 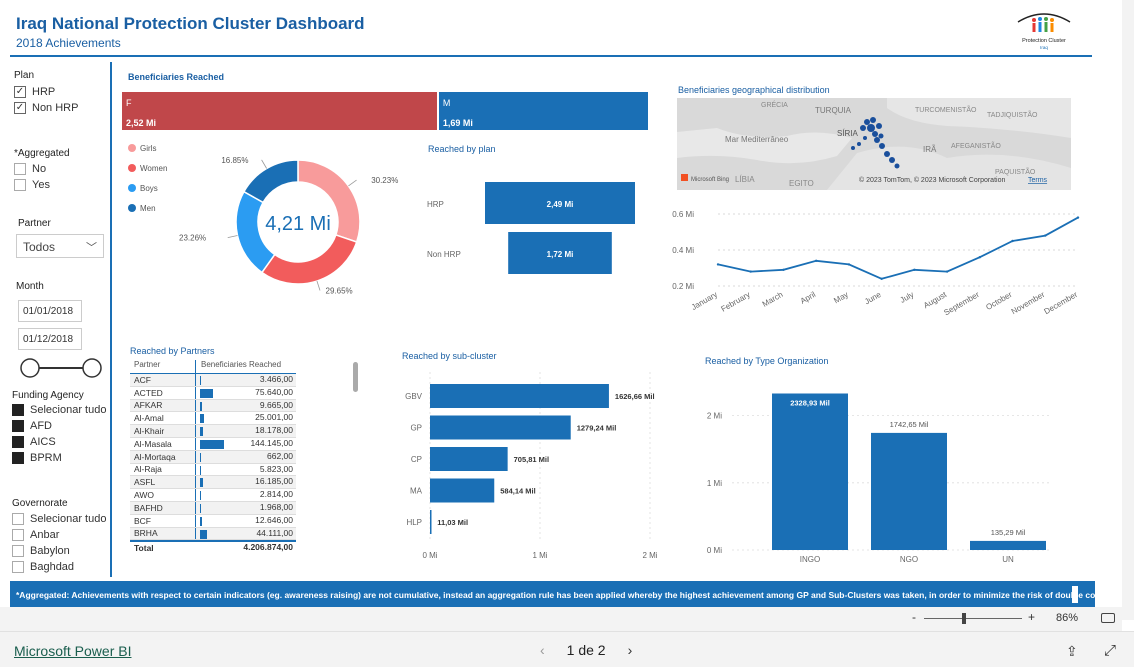 I want to click on governorate-babylon: Babylon, so click(x=41, y=551).